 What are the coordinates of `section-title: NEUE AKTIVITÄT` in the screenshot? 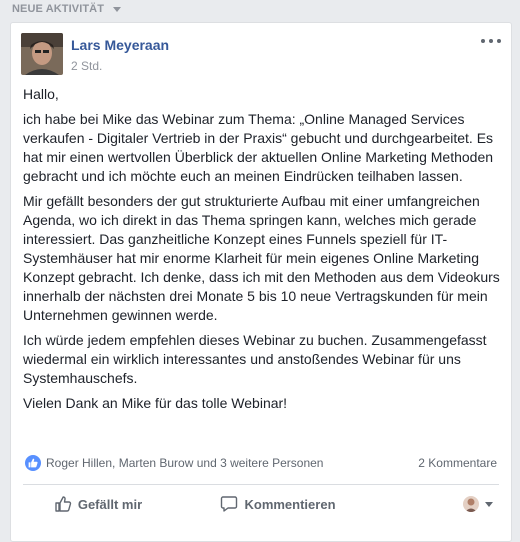 It's located at (58, 9).